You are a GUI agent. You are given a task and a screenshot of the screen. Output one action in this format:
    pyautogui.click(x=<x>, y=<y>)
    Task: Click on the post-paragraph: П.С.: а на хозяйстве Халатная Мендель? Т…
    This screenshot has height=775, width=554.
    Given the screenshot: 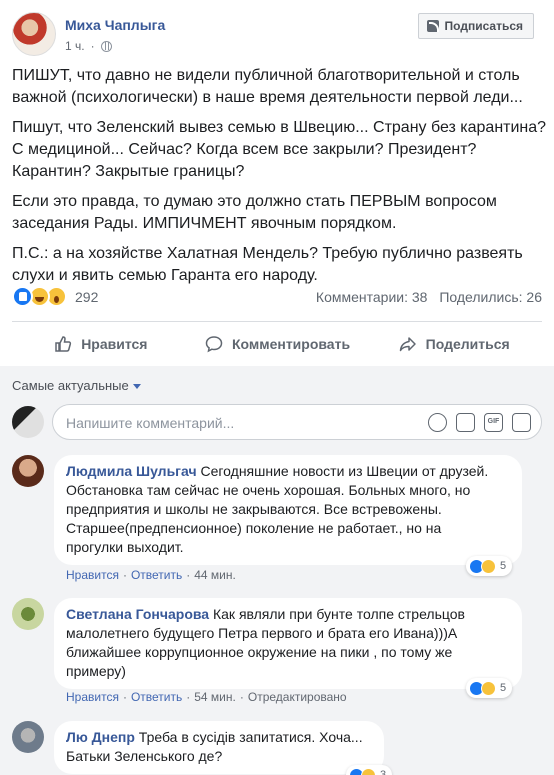 What is the action you would take?
    pyautogui.click(x=267, y=264)
    